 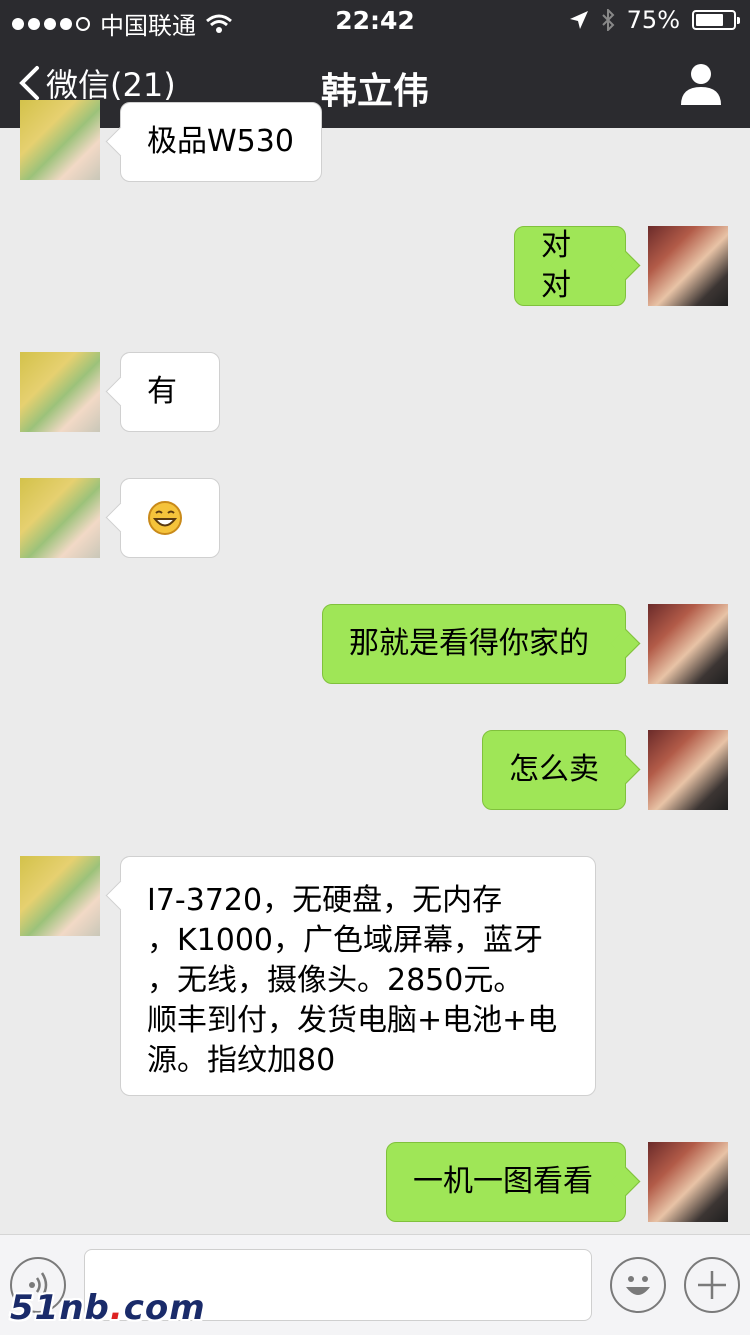 I want to click on message-bubble, so click(x=170, y=518).